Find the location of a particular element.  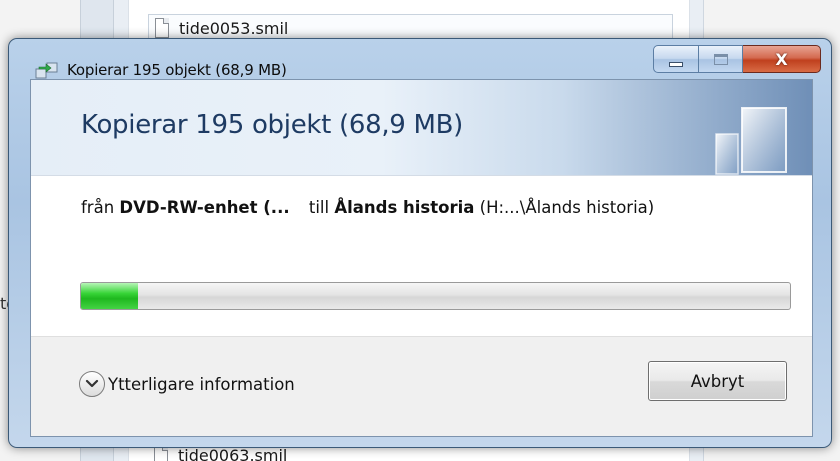

copy-documents-art-icon is located at coordinates (751, 141).